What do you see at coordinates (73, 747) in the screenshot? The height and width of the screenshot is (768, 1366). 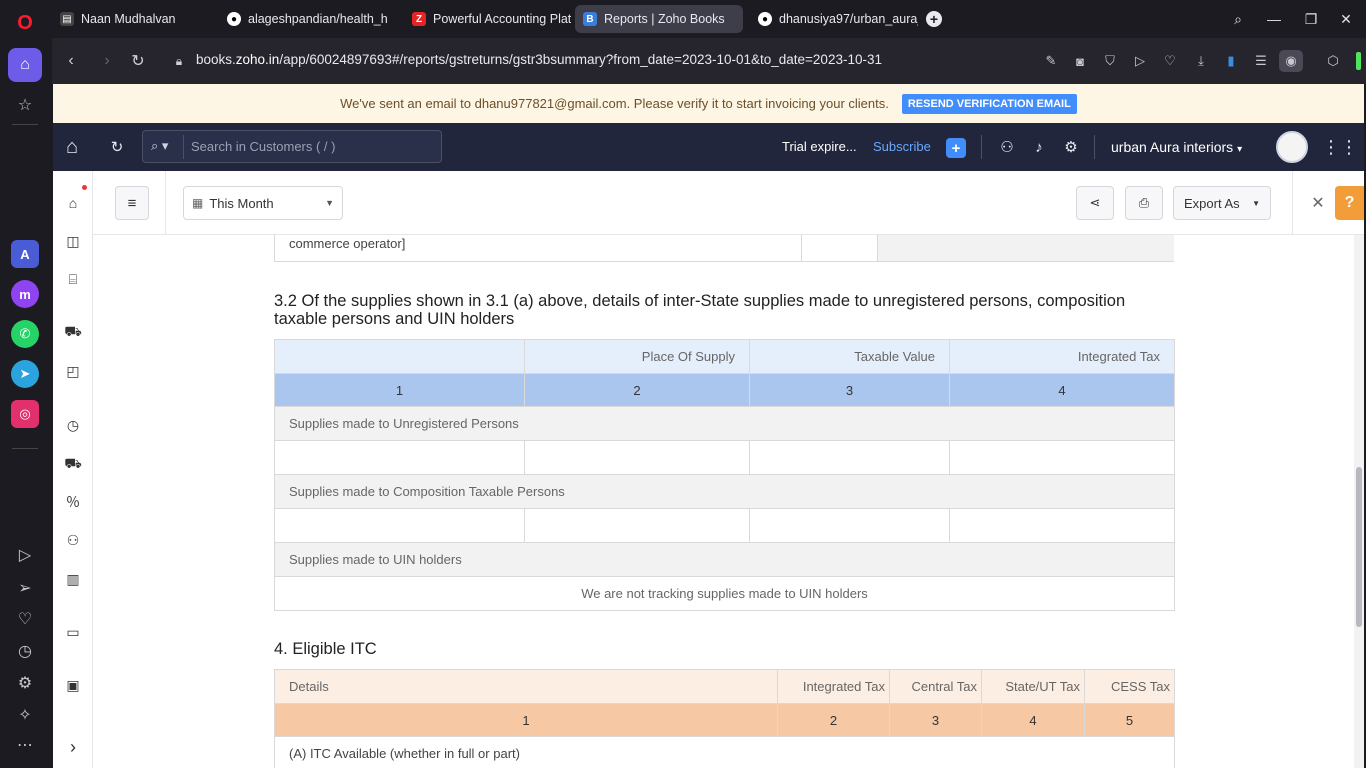 I see `expand-sidebar-icon: ›` at bounding box center [73, 747].